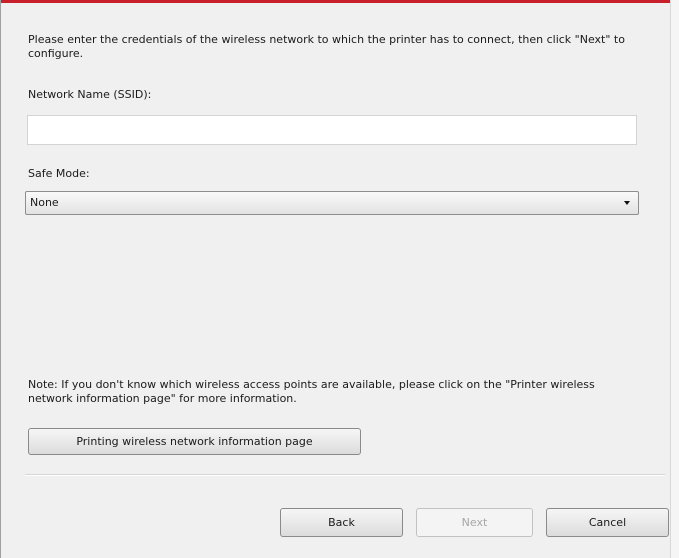 The height and width of the screenshot is (558, 679). Describe the element at coordinates (44, 202) in the screenshot. I see `safe-mode-selected-value: None` at that location.